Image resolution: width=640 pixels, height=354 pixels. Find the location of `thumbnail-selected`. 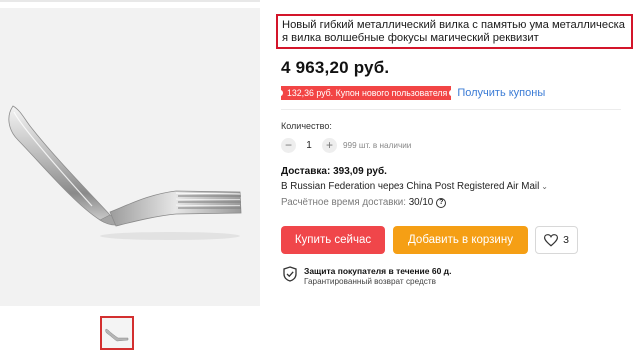

thumbnail-selected is located at coordinates (117, 333).